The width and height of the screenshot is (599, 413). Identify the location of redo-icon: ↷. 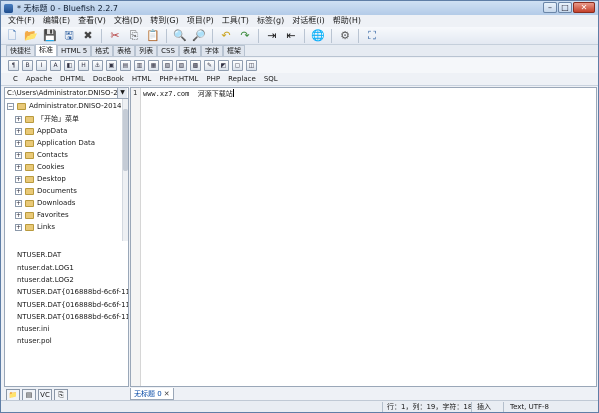
(245, 36).